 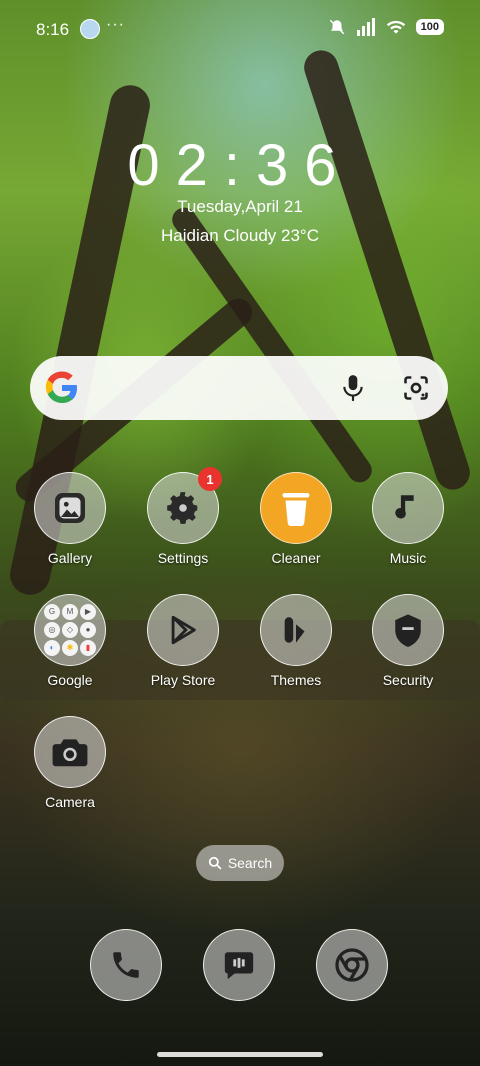 I want to click on trash-icon, so click(x=296, y=508).